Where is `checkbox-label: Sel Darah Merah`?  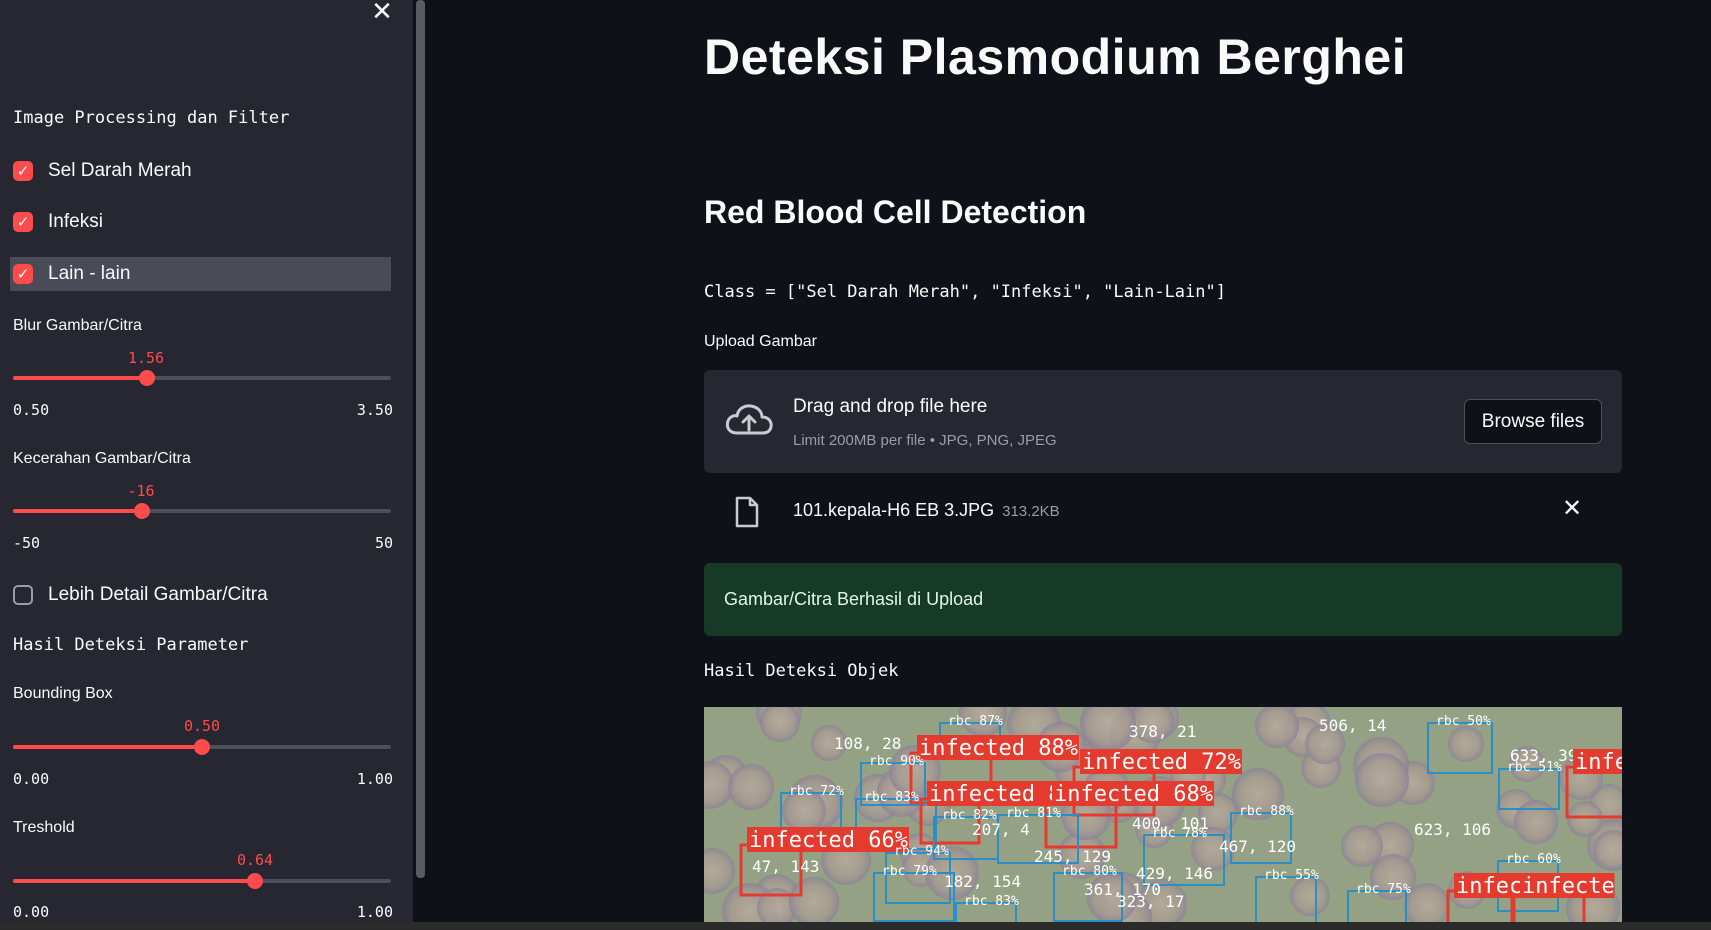
checkbox-label: Sel Darah Merah is located at coordinates (120, 170).